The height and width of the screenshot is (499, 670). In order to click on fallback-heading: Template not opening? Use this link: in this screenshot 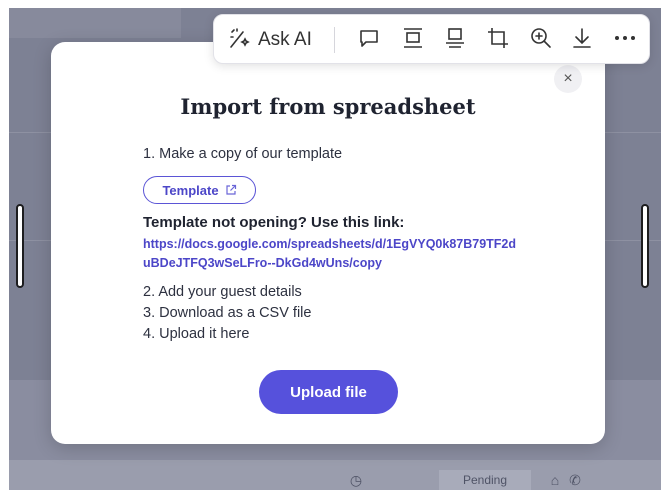, I will do `click(274, 222)`.